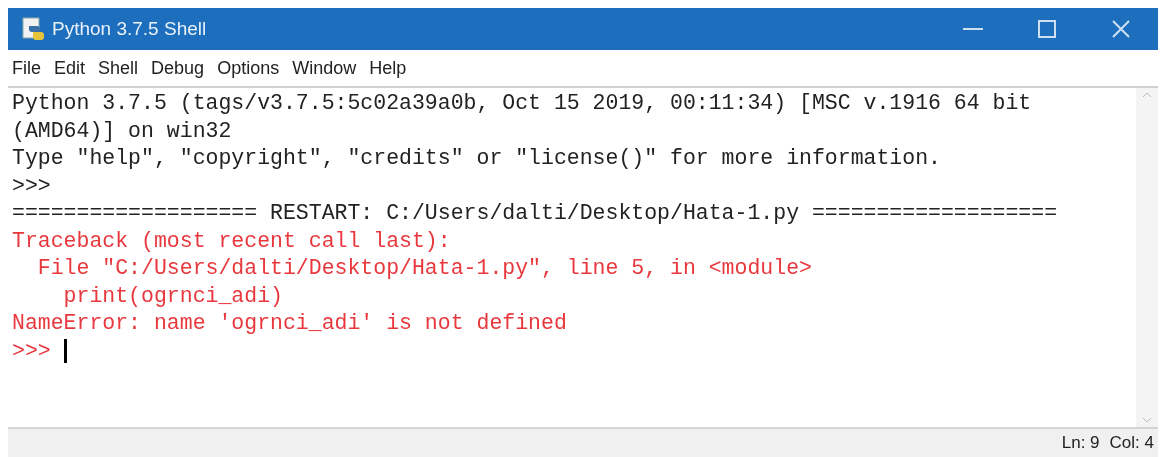 This screenshot has width=1166, height=457. What do you see at coordinates (973, 29) in the screenshot?
I see `minimize-icon` at bounding box center [973, 29].